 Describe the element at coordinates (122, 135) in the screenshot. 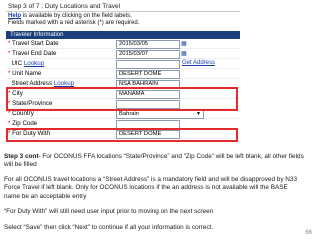

I see `highlight-box-duty` at that location.